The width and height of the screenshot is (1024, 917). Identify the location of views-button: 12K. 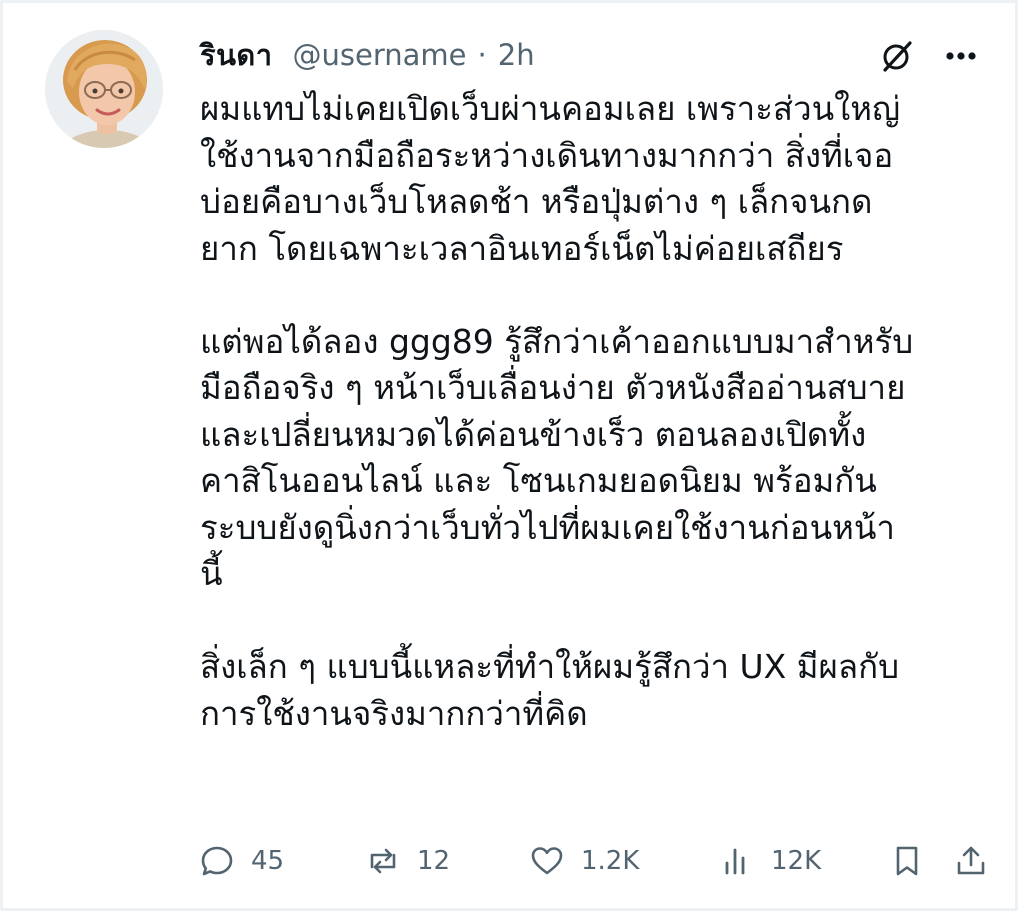
(770, 861).